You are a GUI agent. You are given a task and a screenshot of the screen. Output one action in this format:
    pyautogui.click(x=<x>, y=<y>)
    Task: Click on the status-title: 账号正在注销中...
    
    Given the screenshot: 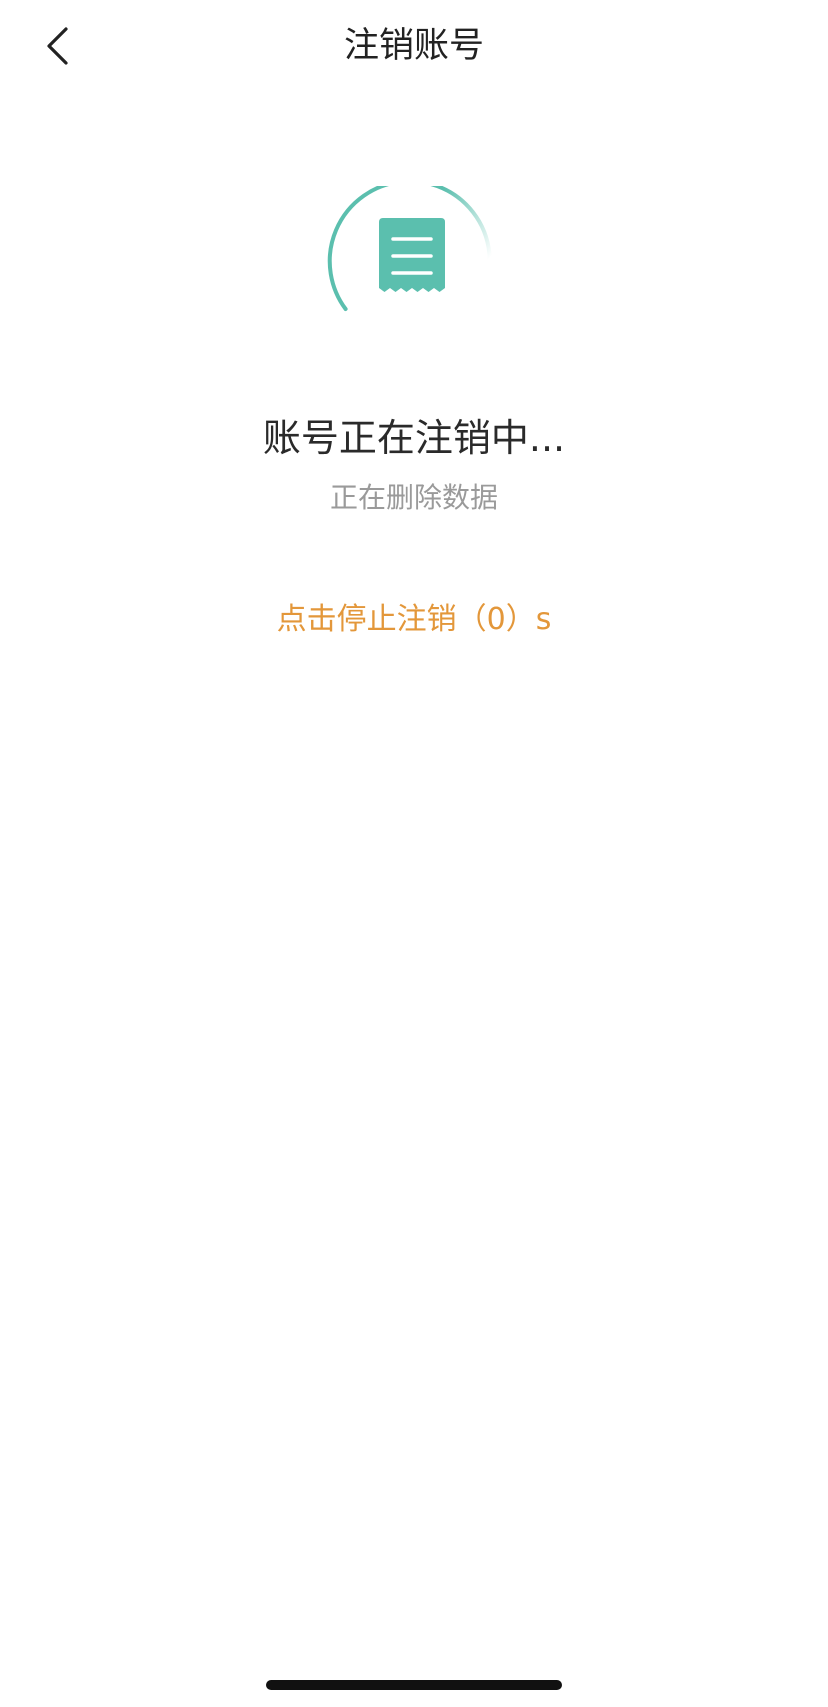 What is the action you would take?
    pyautogui.click(x=414, y=438)
    